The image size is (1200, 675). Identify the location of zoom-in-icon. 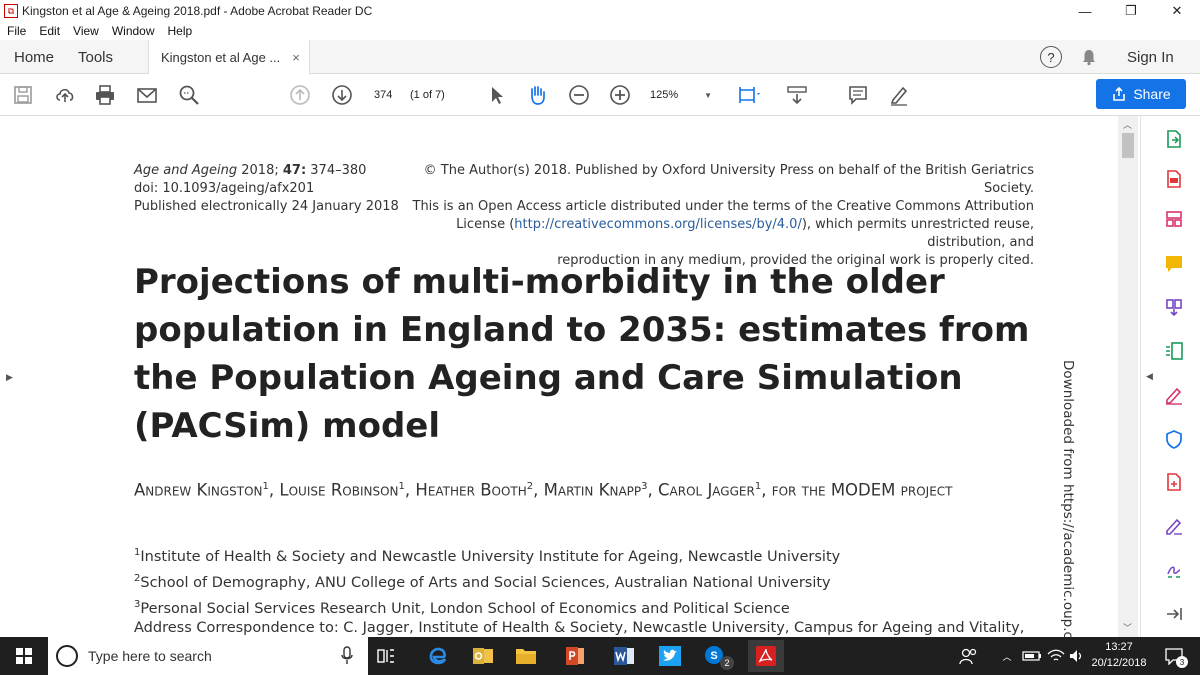
(620, 95).